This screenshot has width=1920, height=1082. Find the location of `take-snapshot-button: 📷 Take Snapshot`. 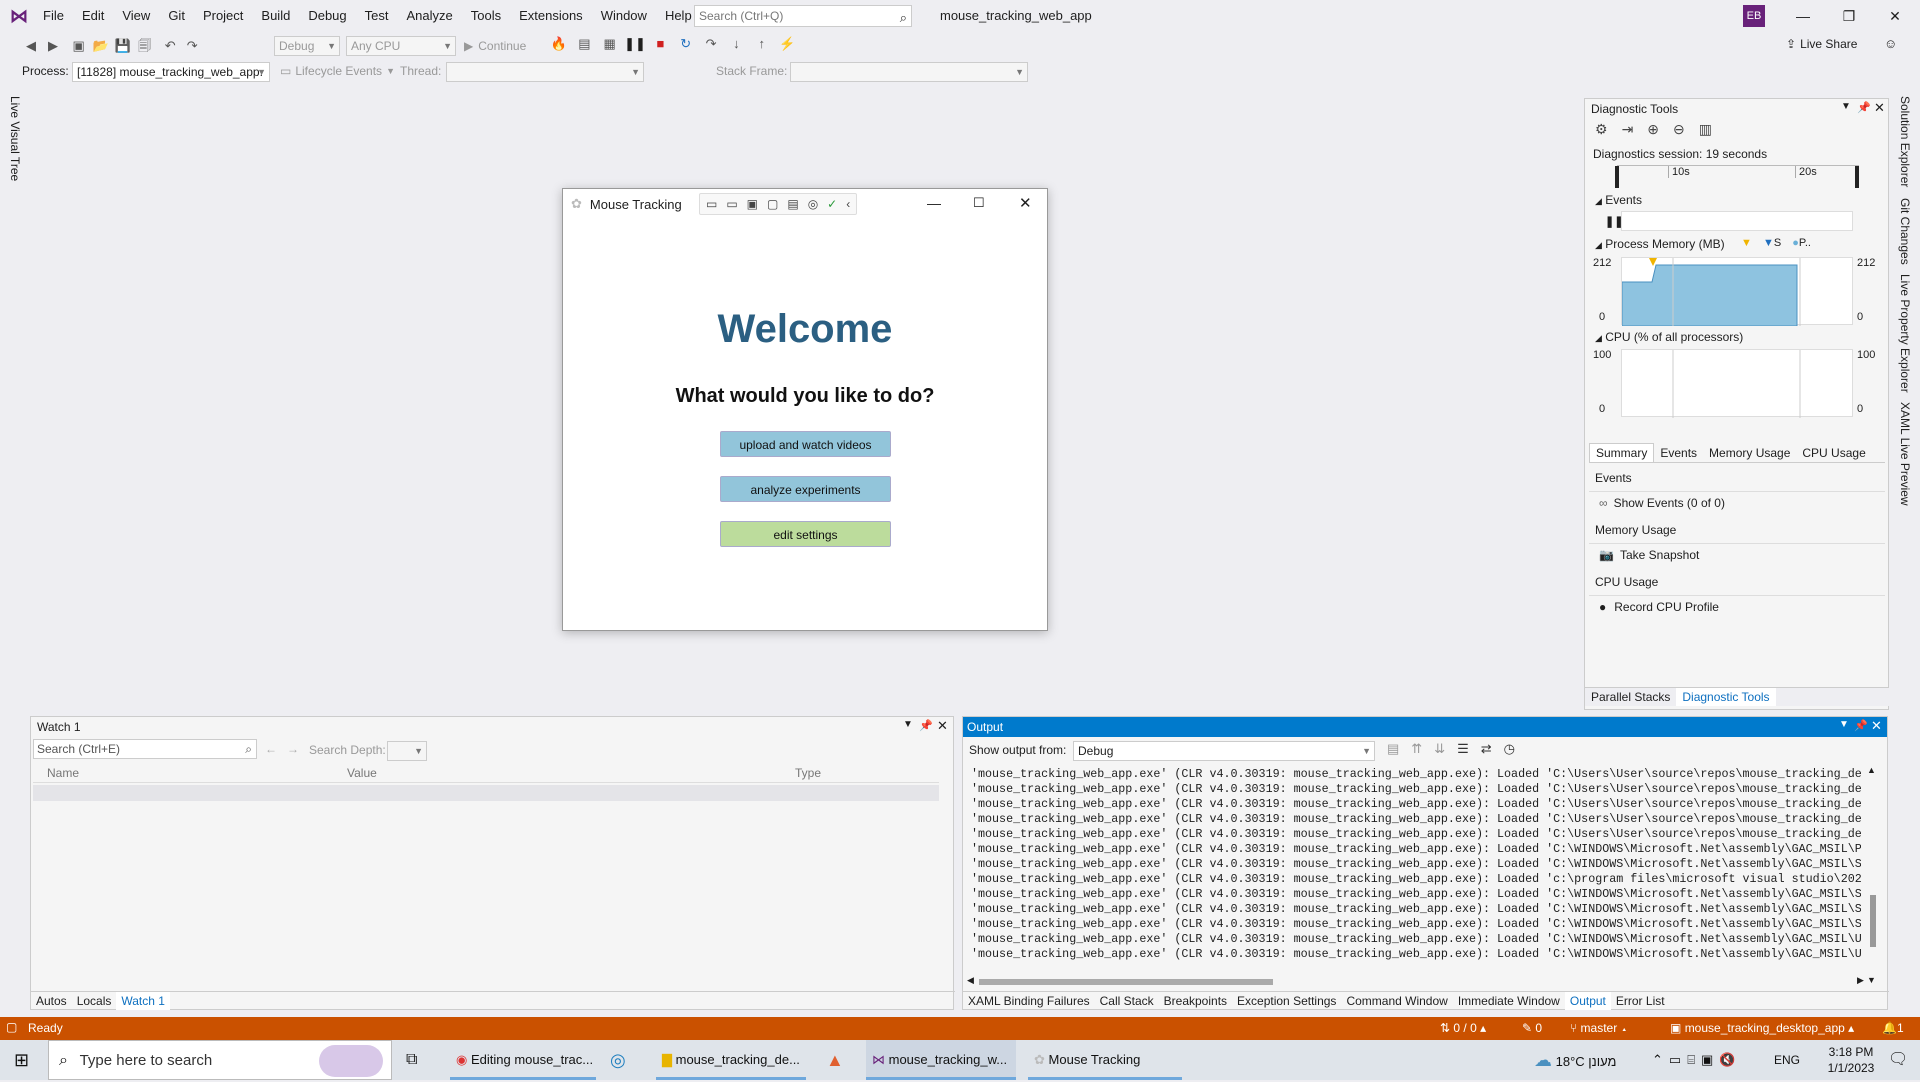

take-snapshot-button: 📷 Take Snapshot is located at coordinates (1649, 555).